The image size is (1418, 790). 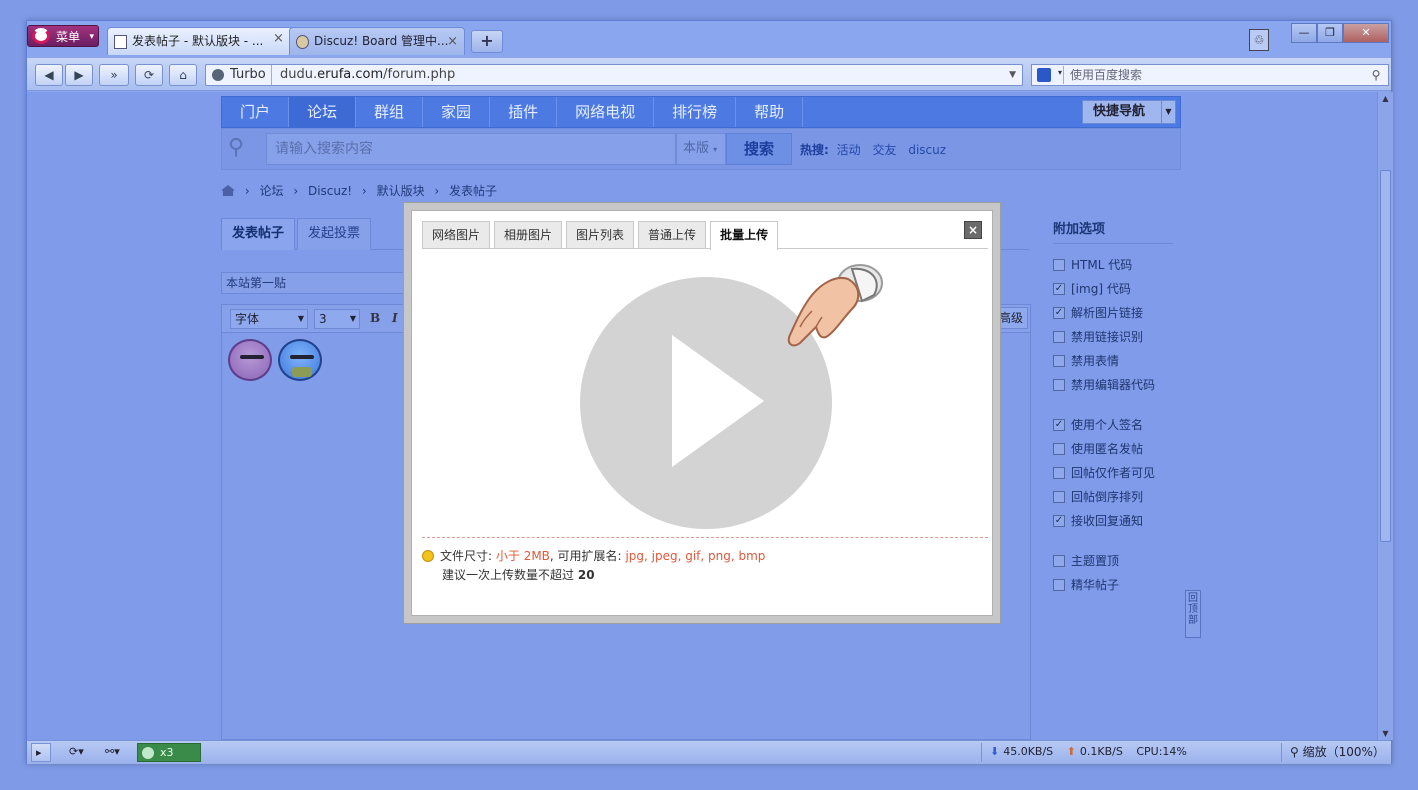 I want to click on zoom-control: ⚲ 缩放（100%）, so click(x=1333, y=752).